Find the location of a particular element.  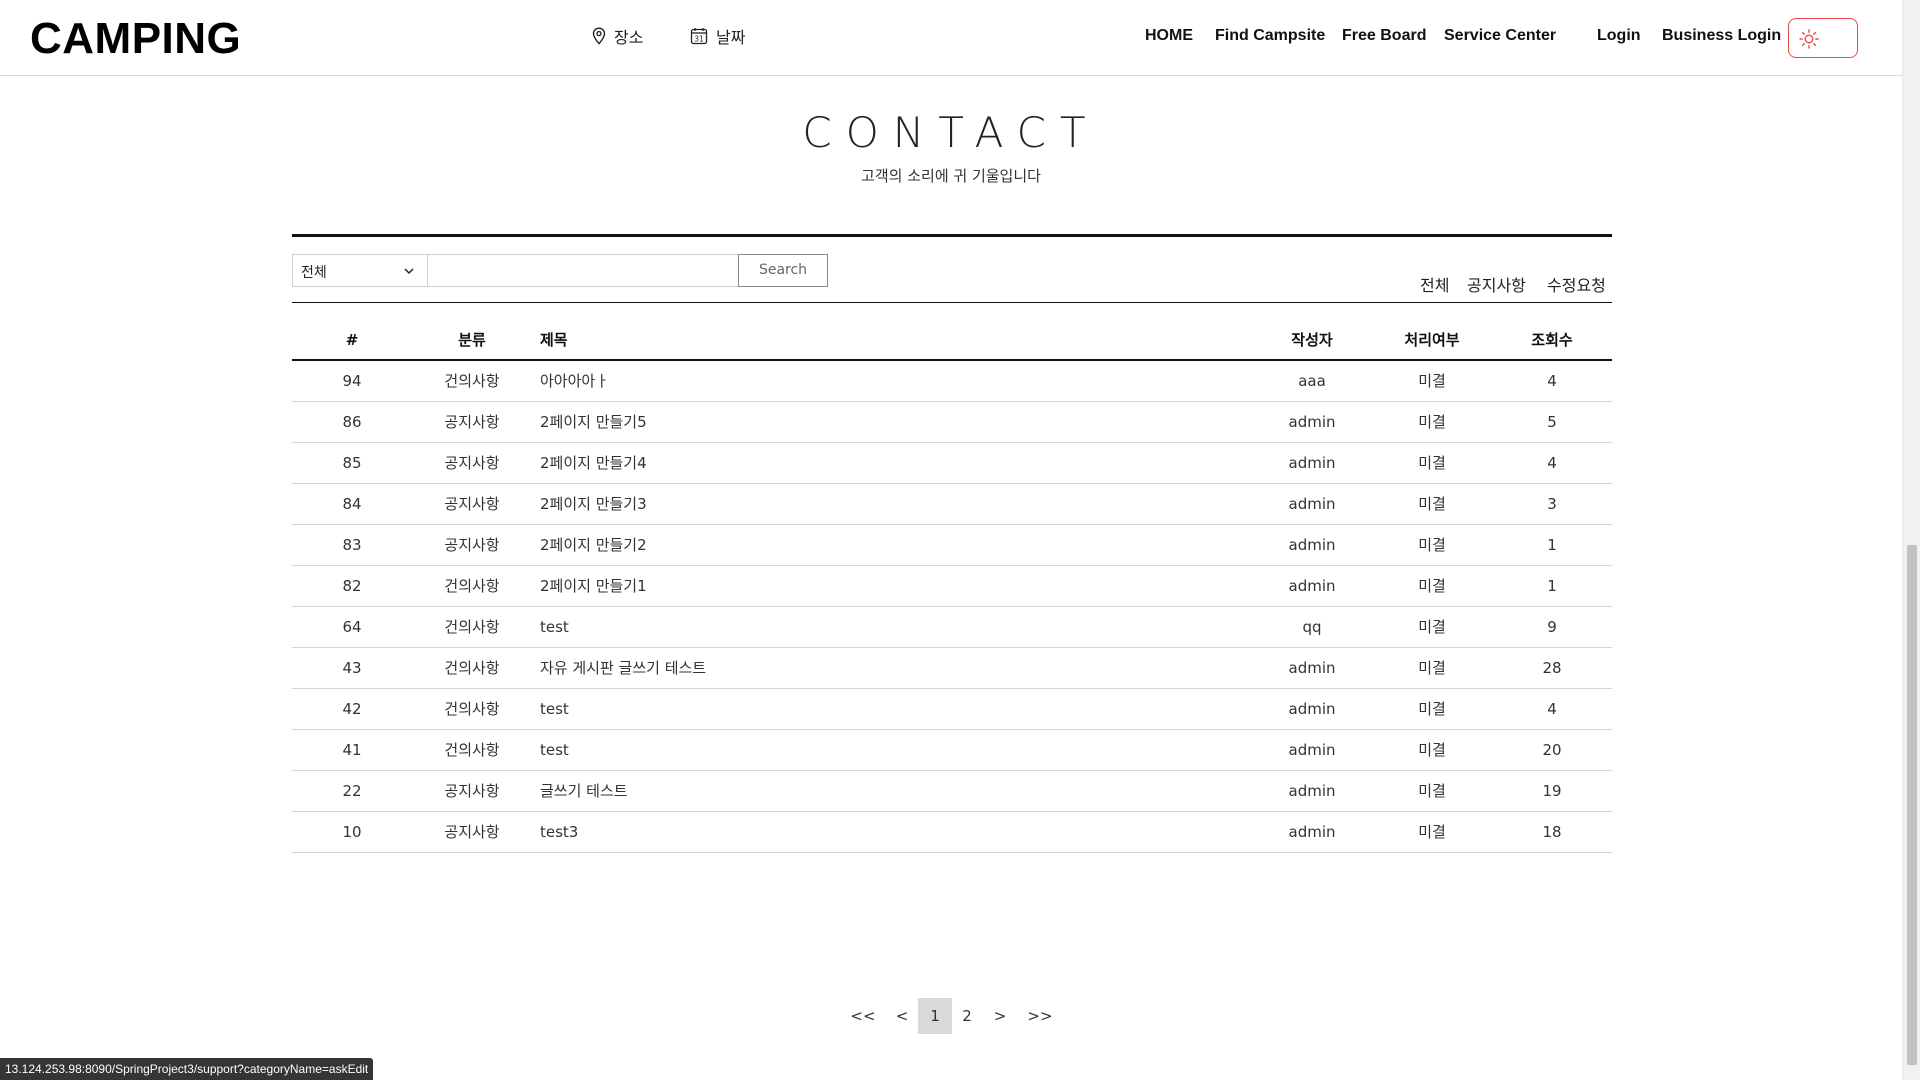

nav-home: HOME is located at coordinates (1169, 36).